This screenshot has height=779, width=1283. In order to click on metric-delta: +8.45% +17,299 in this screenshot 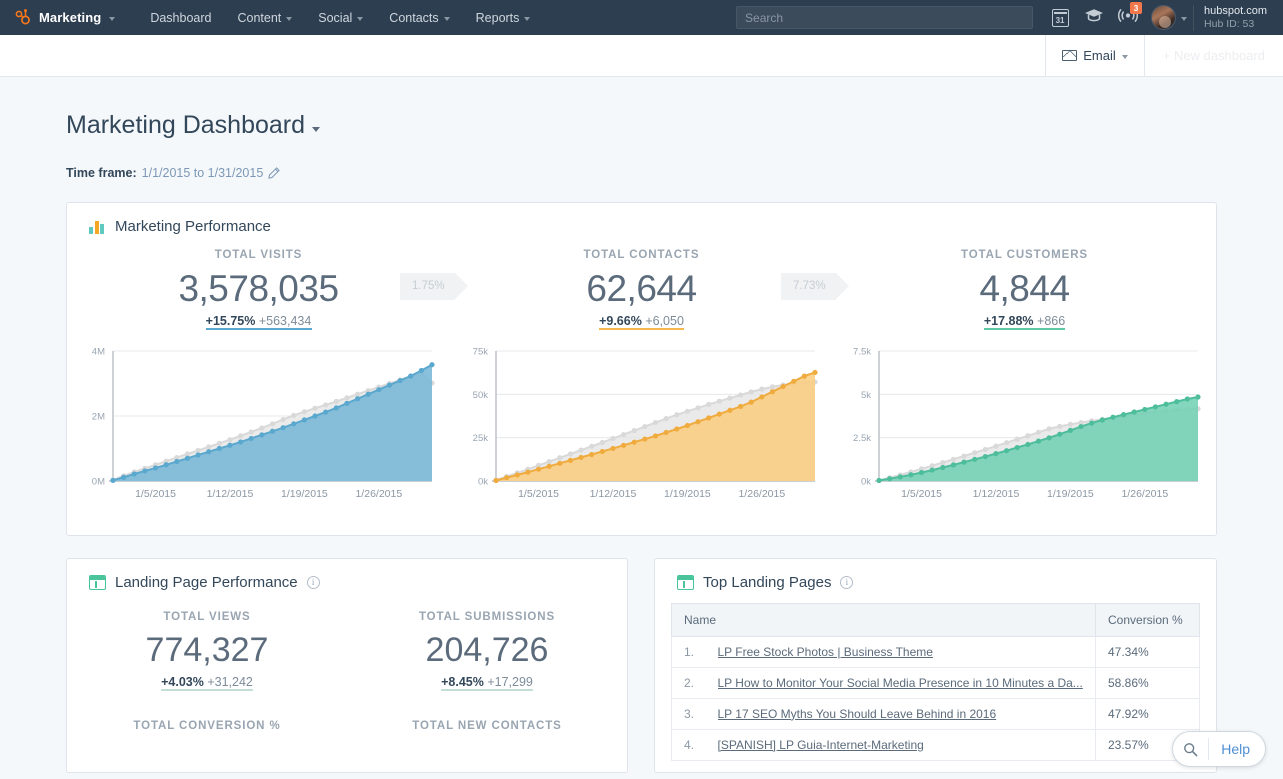, I will do `click(487, 684)`.